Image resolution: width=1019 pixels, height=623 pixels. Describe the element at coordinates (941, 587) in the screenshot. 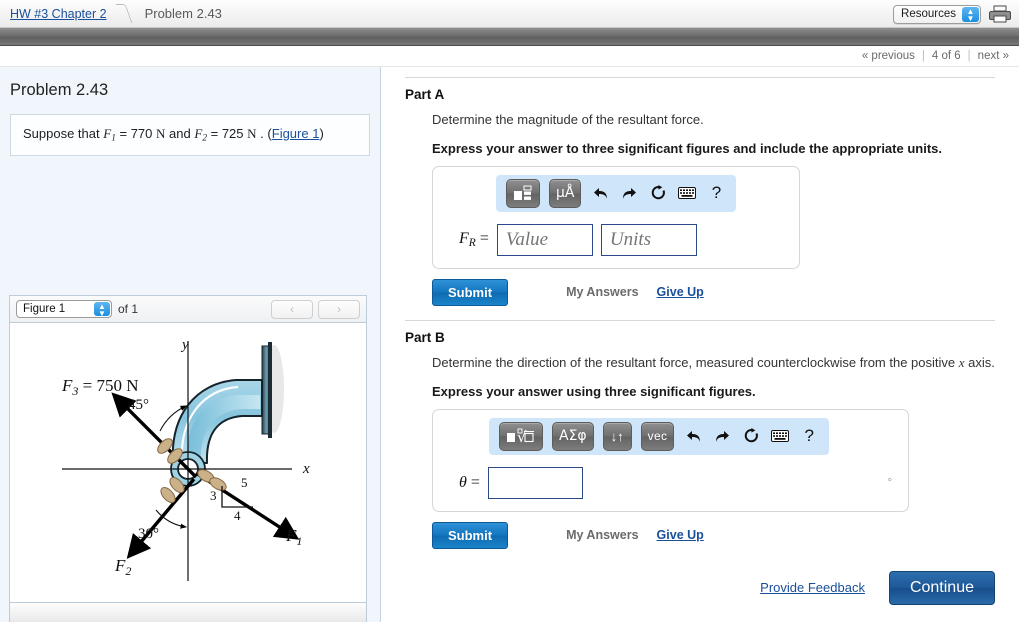

I see `continue-button: Continue` at that location.